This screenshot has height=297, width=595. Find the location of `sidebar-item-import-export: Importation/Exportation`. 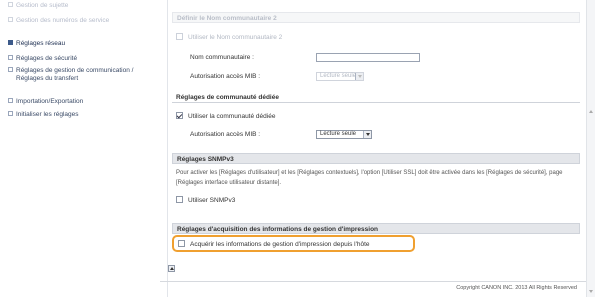

sidebar-item-import-export: Importation/Exportation is located at coordinates (82, 102).